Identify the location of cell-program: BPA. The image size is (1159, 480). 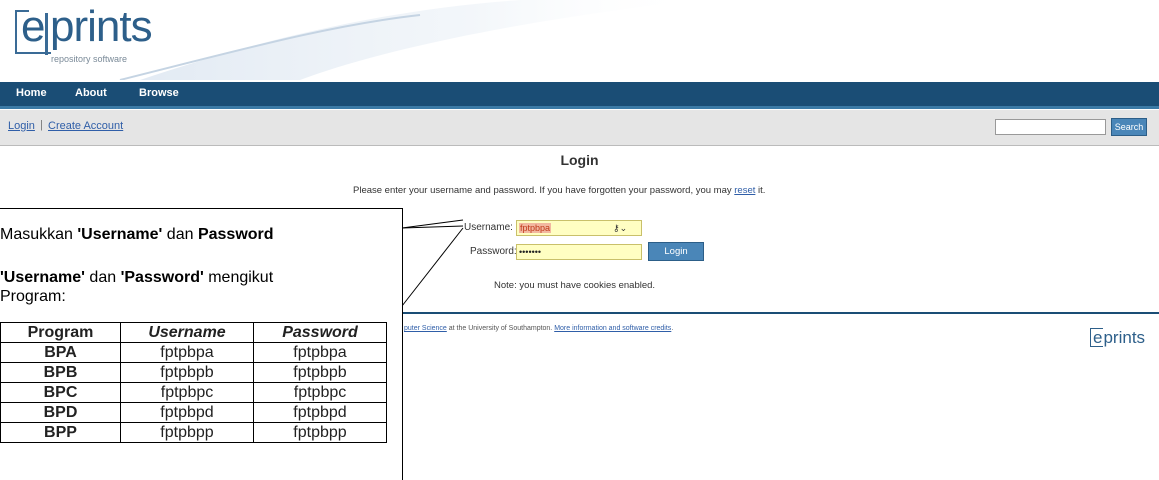
(60, 352).